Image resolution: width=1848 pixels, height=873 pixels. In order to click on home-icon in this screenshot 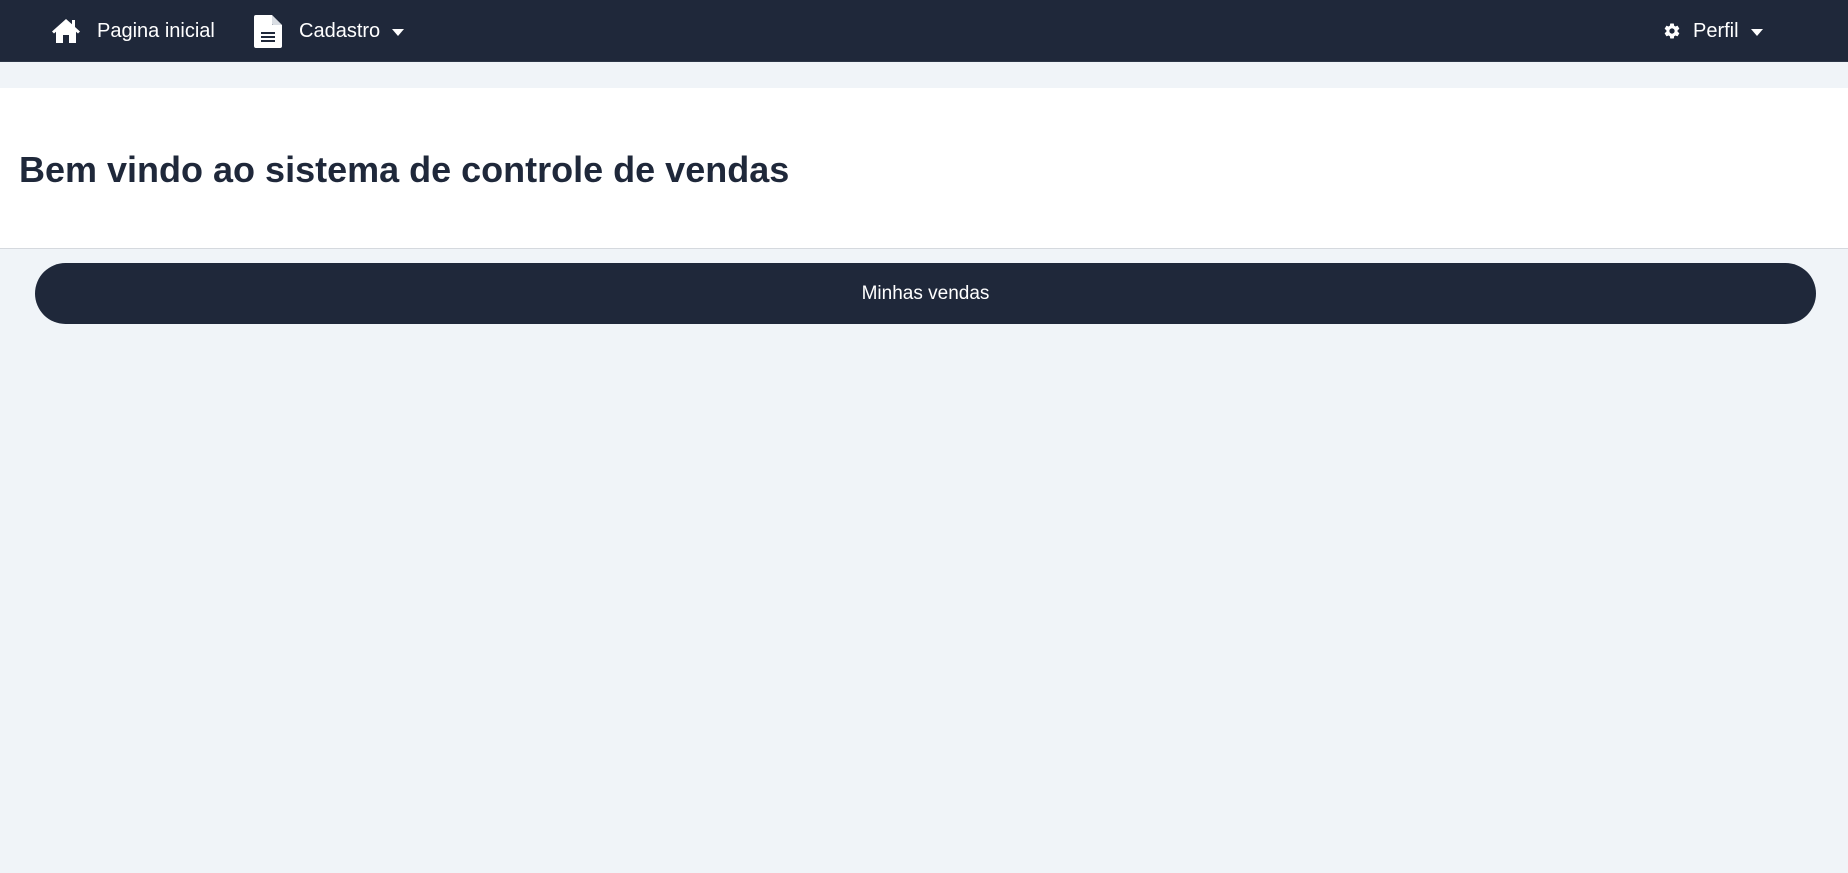, I will do `click(66, 31)`.